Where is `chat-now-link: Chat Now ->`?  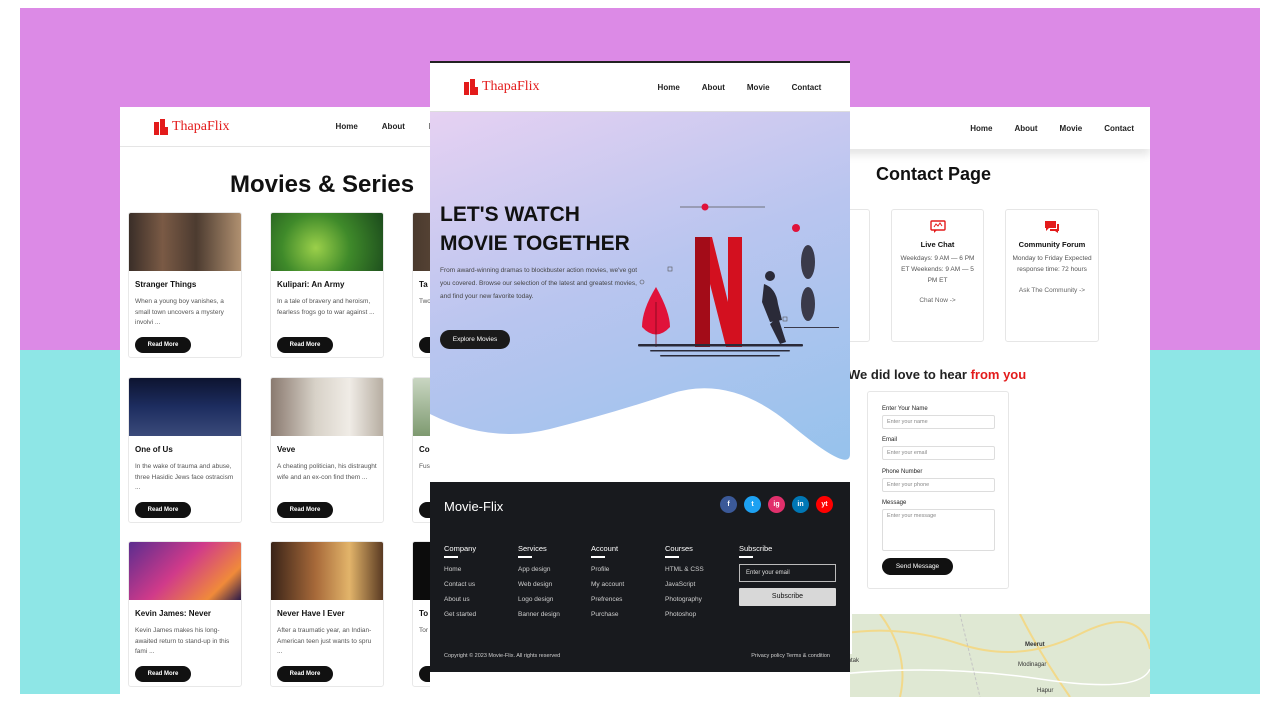 chat-now-link: Chat Now -> is located at coordinates (937, 300).